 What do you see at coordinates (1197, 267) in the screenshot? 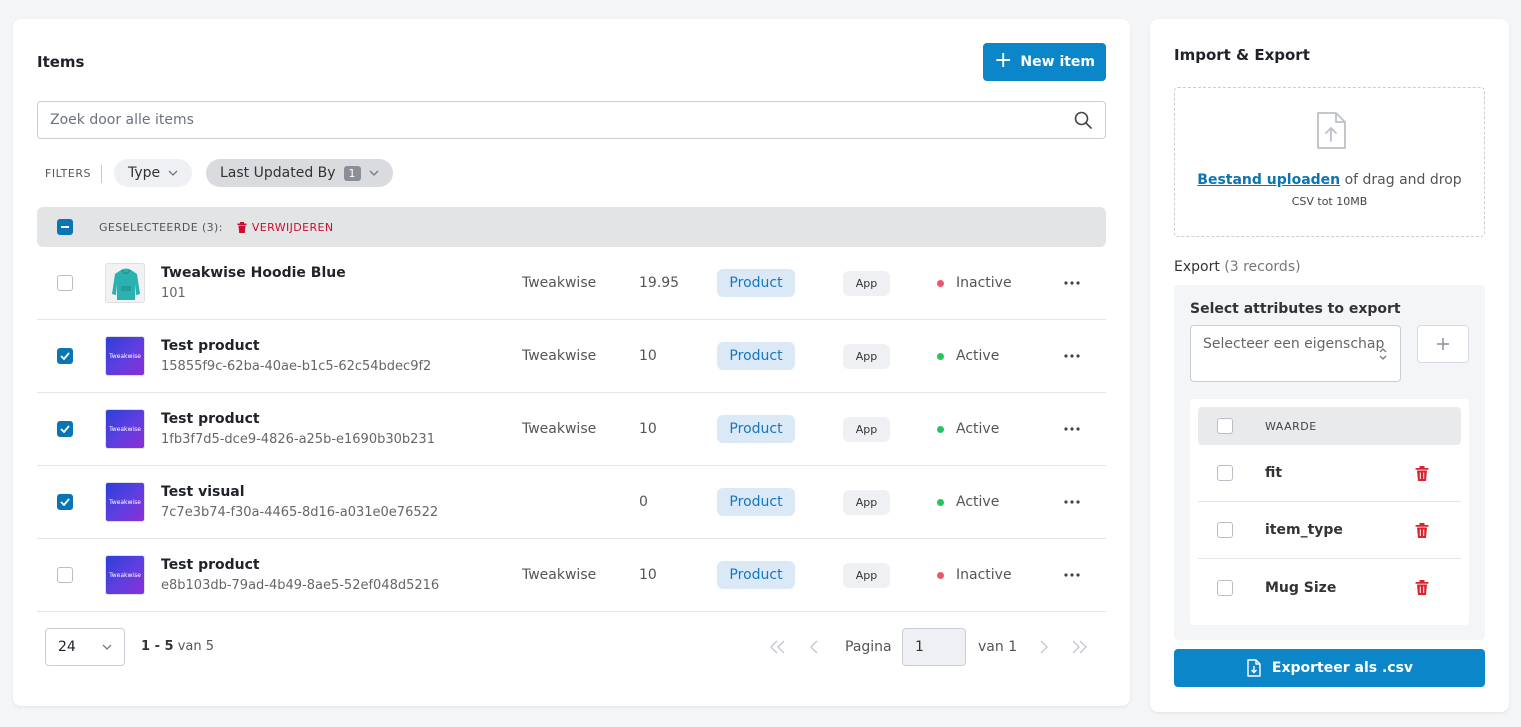
I see `export-label: Export` at bounding box center [1197, 267].